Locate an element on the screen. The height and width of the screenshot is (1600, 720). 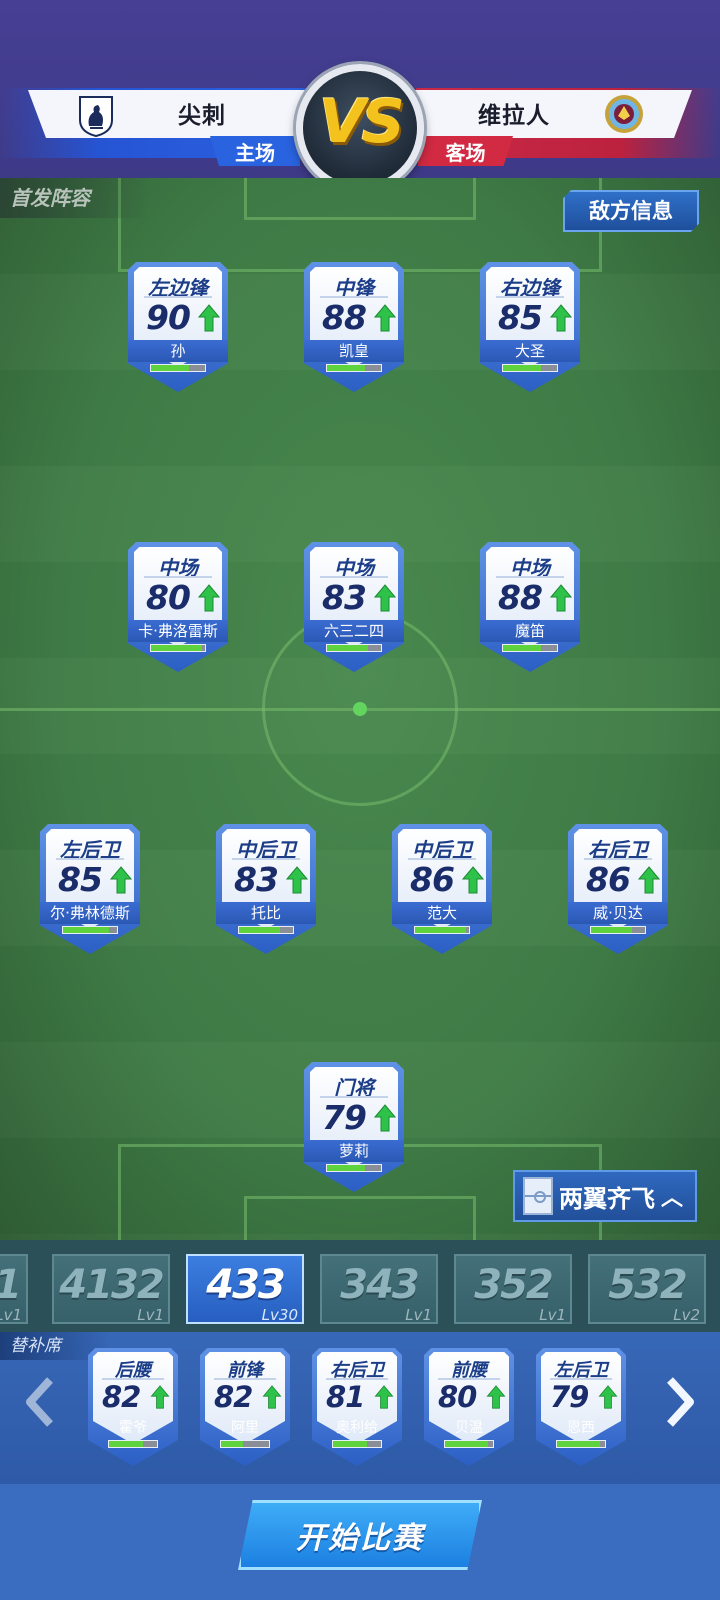
formation-name-label: 两翼齐飞 is located at coordinates (607, 1198).